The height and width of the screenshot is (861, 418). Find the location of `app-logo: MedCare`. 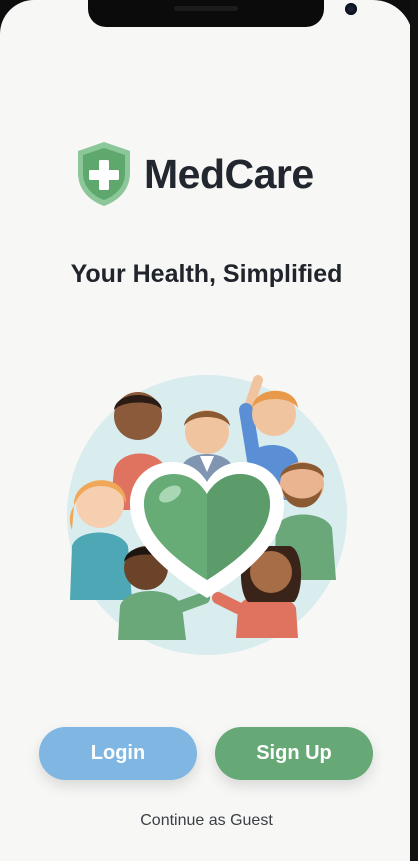

app-logo: MedCare is located at coordinates (194, 174).